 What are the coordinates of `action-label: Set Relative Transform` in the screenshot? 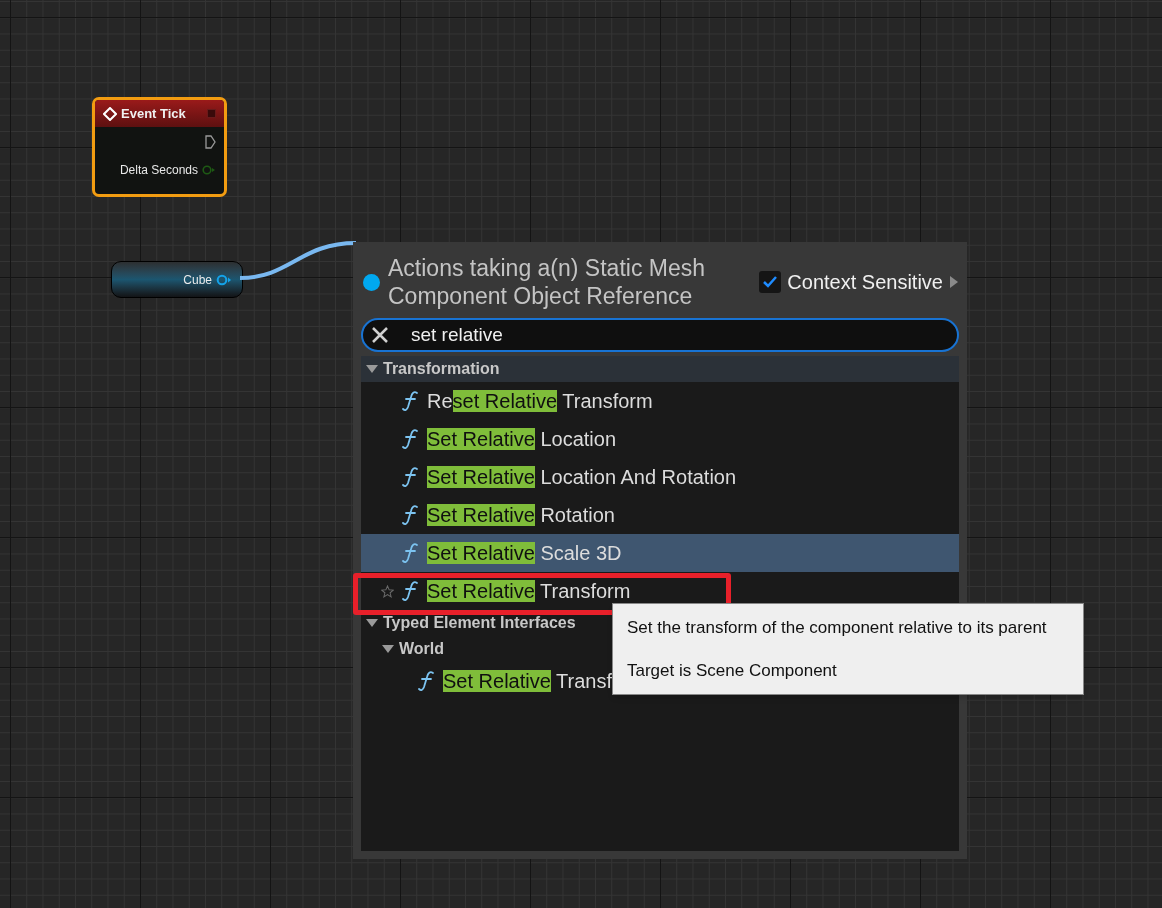 It's located at (529, 591).